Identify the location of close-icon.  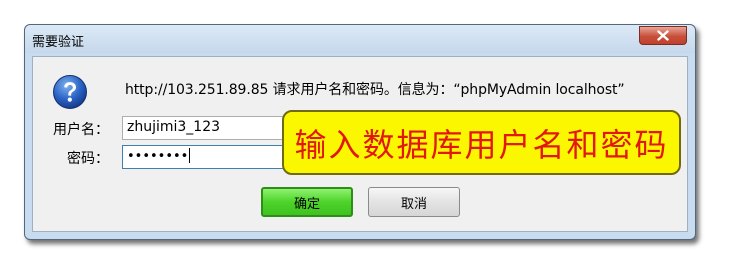
(663, 35).